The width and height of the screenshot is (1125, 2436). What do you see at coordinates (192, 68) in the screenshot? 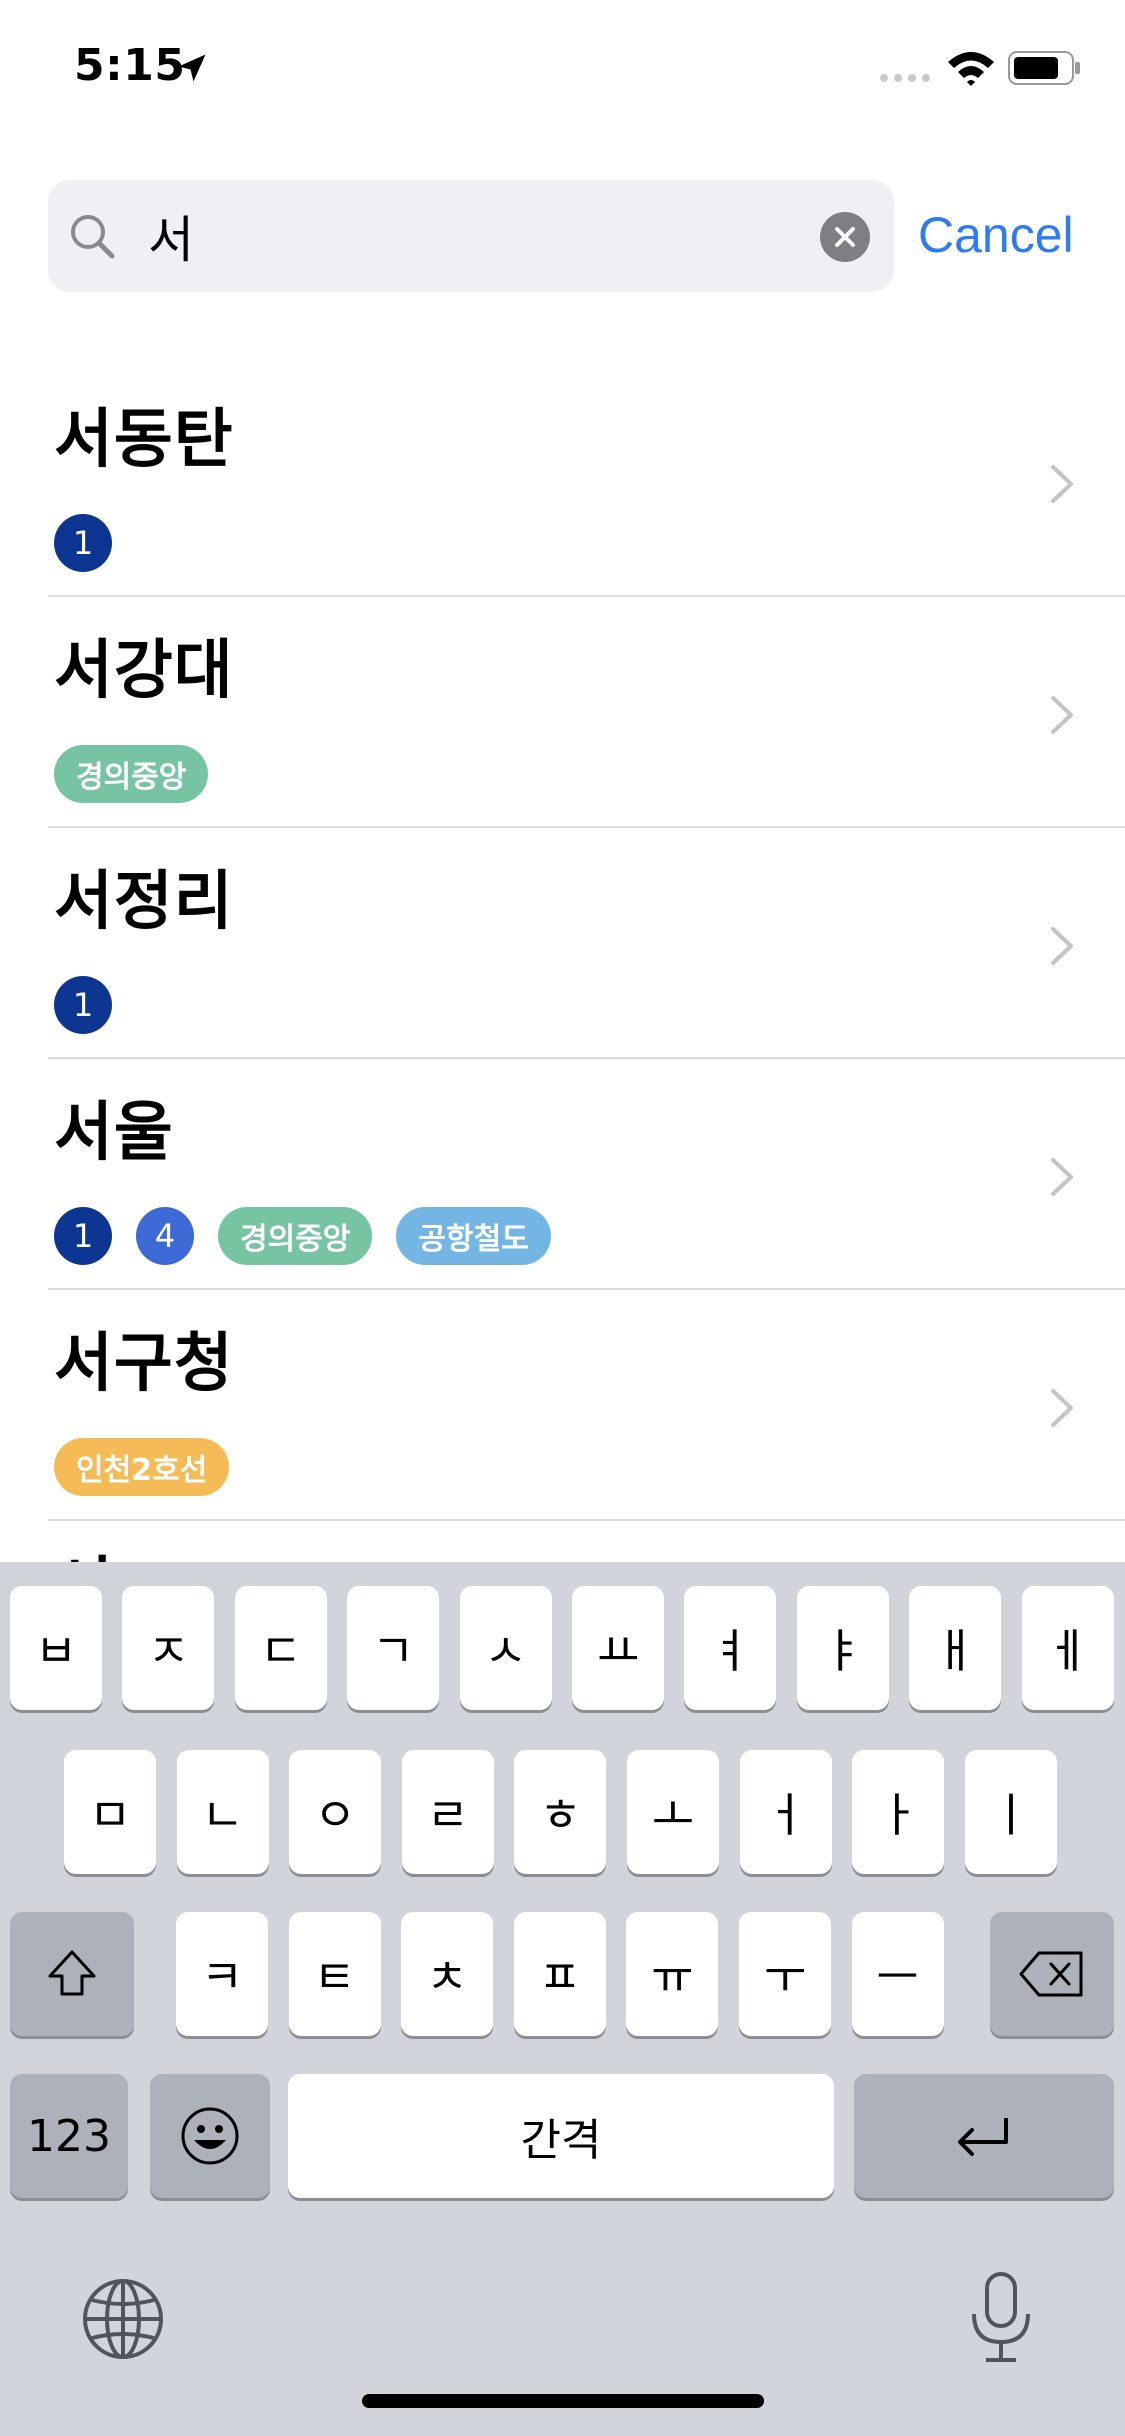
I see `location-arrow-icon` at bounding box center [192, 68].